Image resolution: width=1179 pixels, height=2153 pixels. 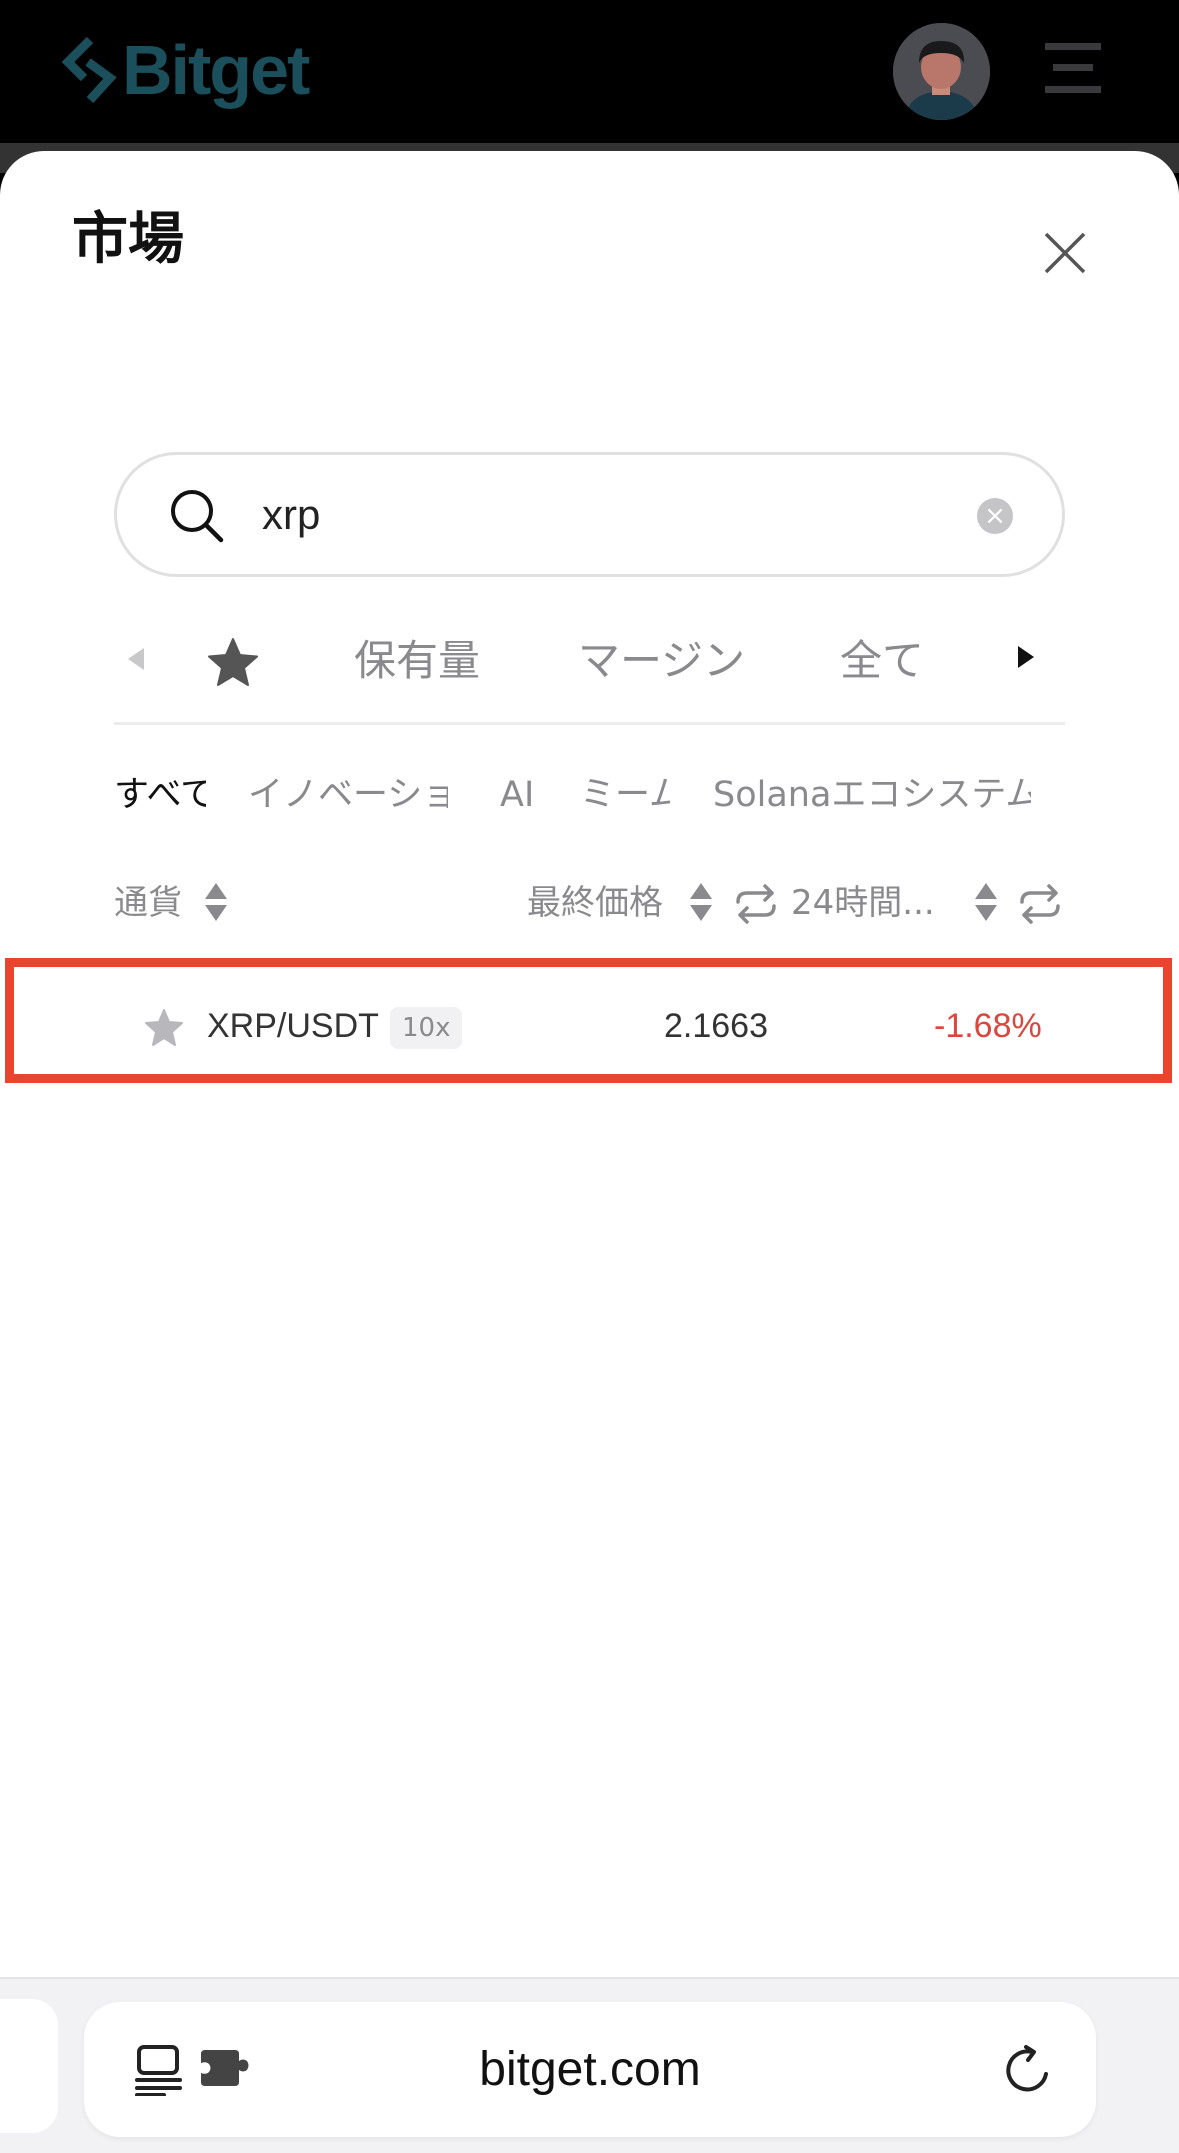 What do you see at coordinates (516, 795) in the screenshot?
I see `subtab-ai: AI` at bounding box center [516, 795].